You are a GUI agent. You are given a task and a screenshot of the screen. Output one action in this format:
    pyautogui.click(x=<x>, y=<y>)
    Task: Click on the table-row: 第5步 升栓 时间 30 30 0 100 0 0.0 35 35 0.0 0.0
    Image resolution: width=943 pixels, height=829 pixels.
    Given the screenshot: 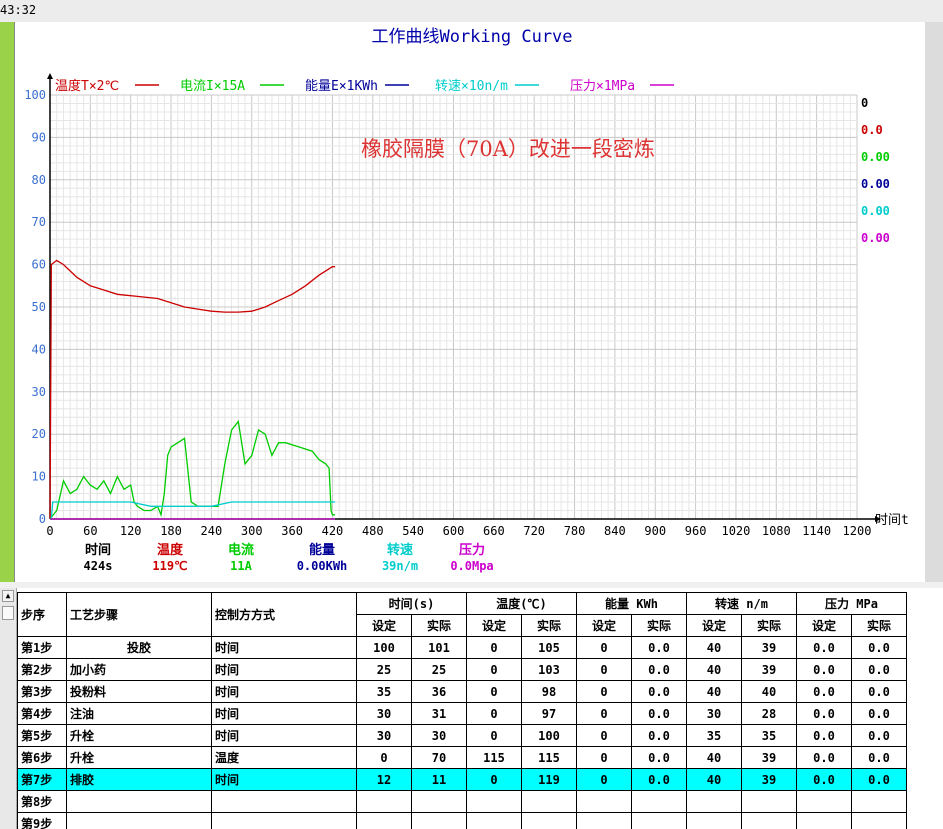 What is the action you would take?
    pyautogui.click(x=462, y=735)
    